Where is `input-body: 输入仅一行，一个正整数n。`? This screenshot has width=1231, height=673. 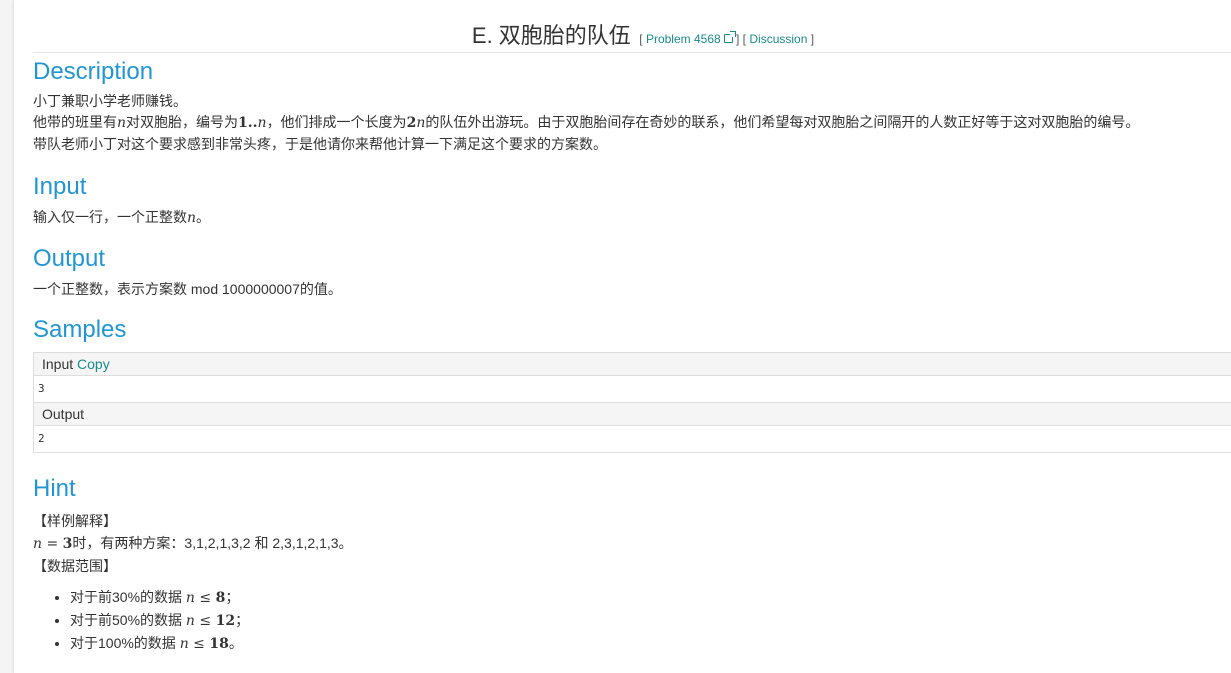 input-body: 输入仅一行，一个正整数n。 is located at coordinates (121, 218).